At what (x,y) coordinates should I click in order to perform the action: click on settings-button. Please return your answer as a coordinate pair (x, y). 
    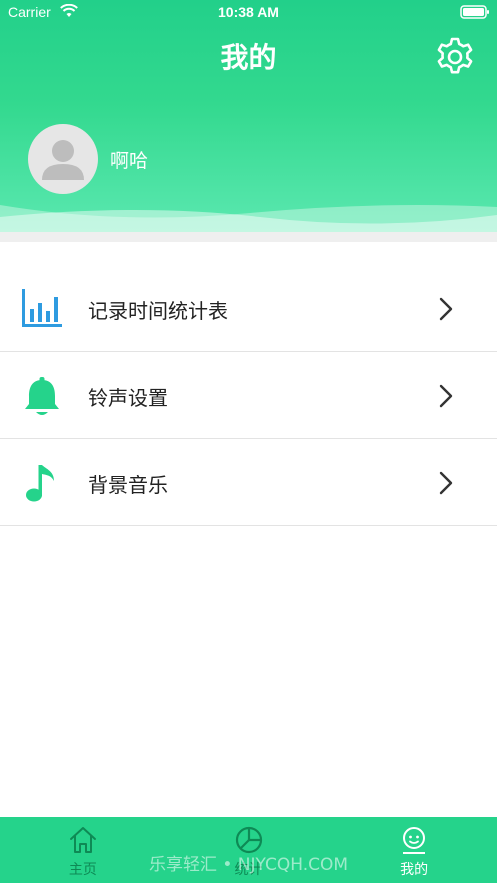
    Looking at the image, I should click on (455, 57).